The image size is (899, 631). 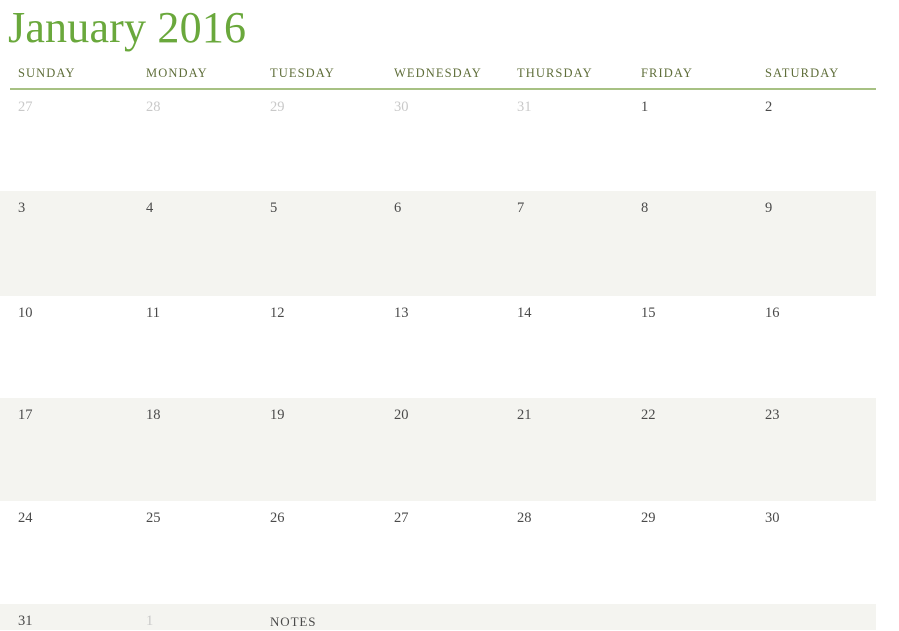 What do you see at coordinates (555, 73) in the screenshot?
I see `weekday-header-thursday: THURSDAY` at bounding box center [555, 73].